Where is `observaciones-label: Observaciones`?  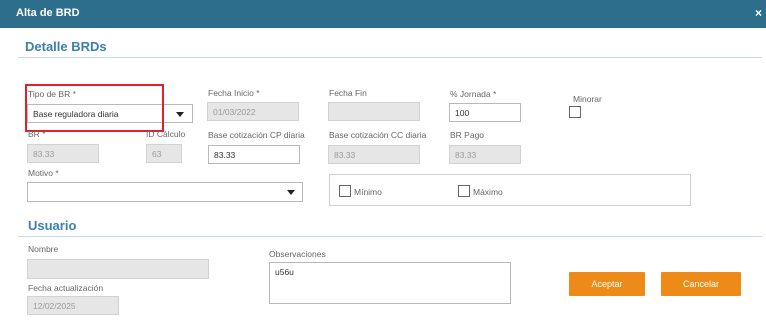
observaciones-label: Observaciones is located at coordinates (297, 254).